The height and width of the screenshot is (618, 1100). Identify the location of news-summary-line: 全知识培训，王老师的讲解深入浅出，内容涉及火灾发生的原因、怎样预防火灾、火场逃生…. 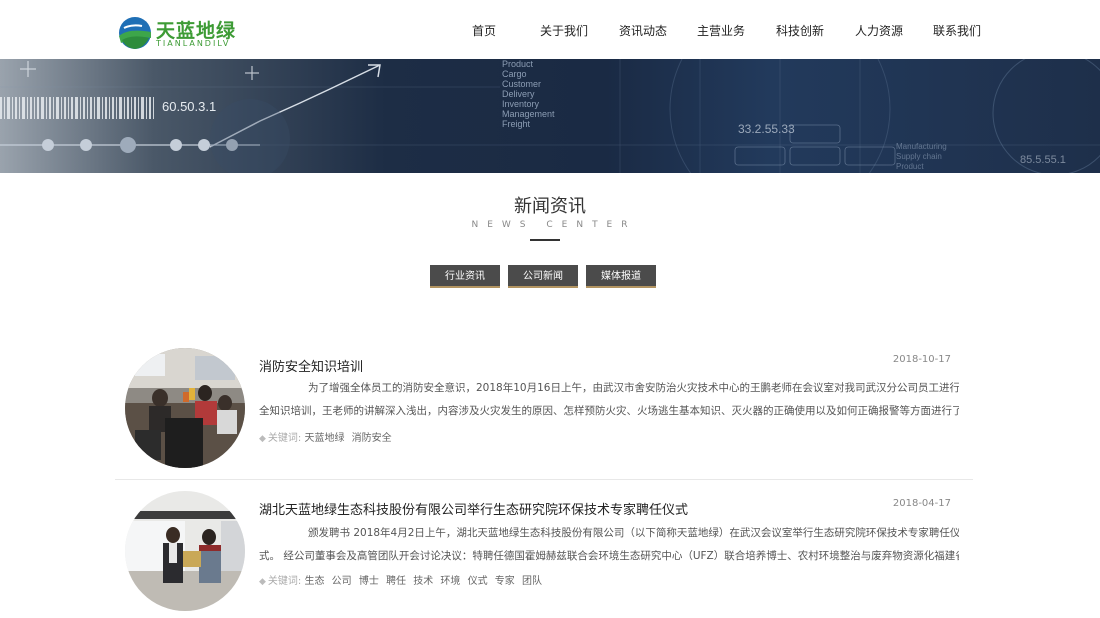
(609, 411).